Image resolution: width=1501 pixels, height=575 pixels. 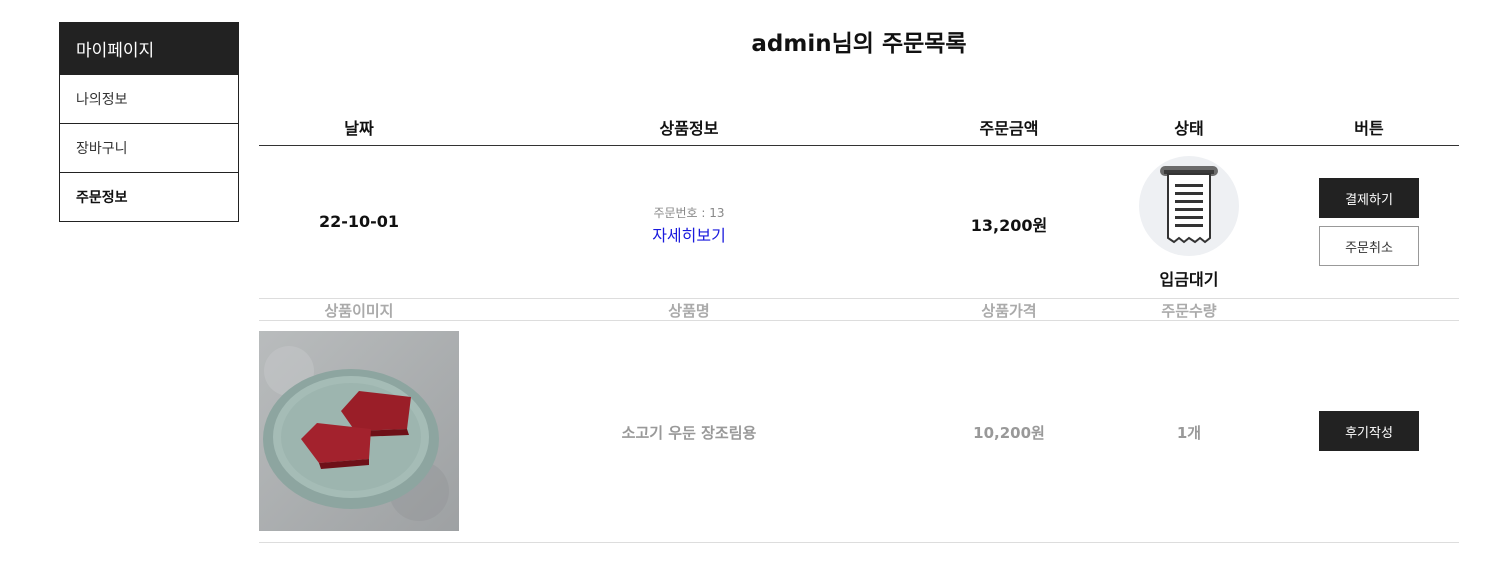 What do you see at coordinates (1009, 225) in the screenshot?
I see `order-amount: 13,200원` at bounding box center [1009, 225].